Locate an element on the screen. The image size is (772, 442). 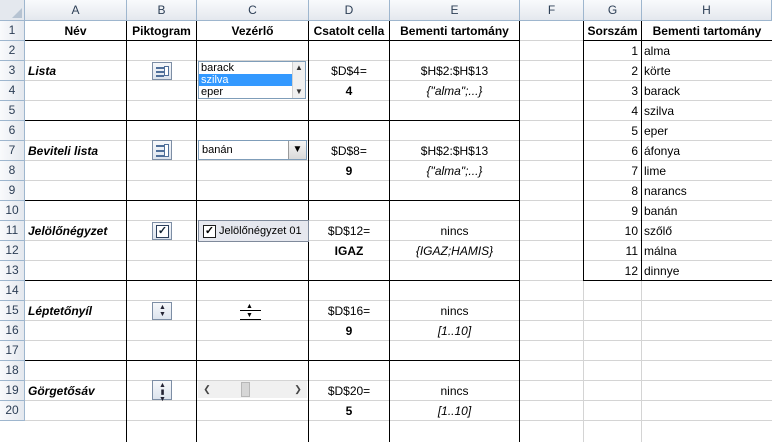
spin-up-icon: ▲ is located at coordinates (249, 306).